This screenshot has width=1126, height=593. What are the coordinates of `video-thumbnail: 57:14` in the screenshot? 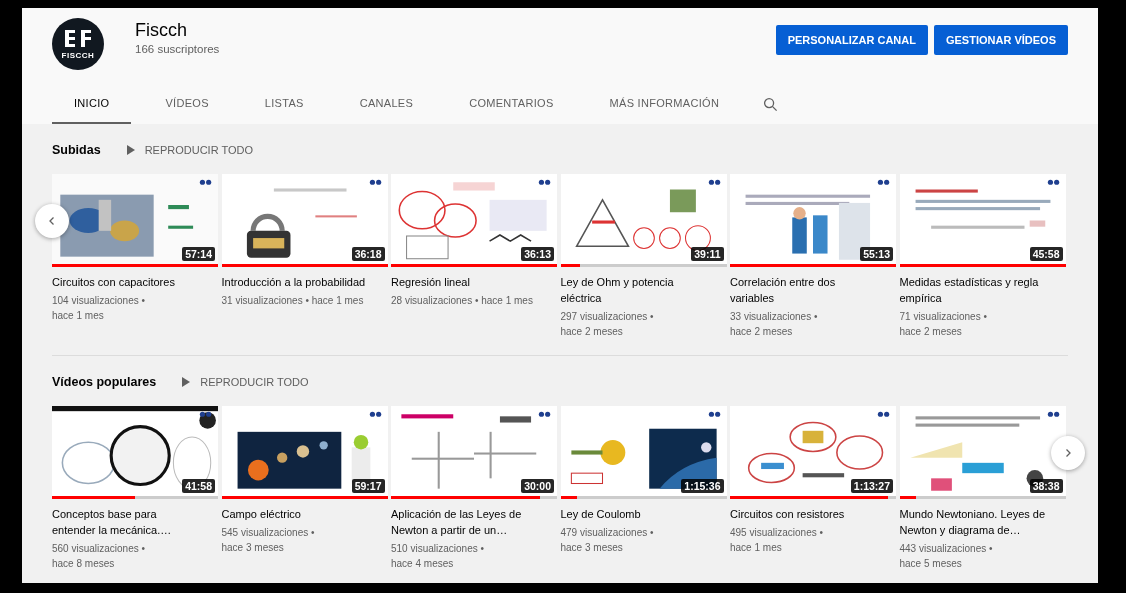 It's located at (135, 220).